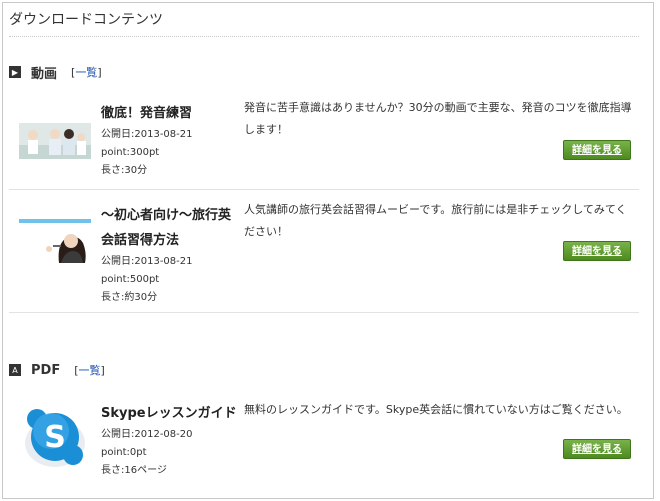  I want to click on title-divider, so click(324, 36).